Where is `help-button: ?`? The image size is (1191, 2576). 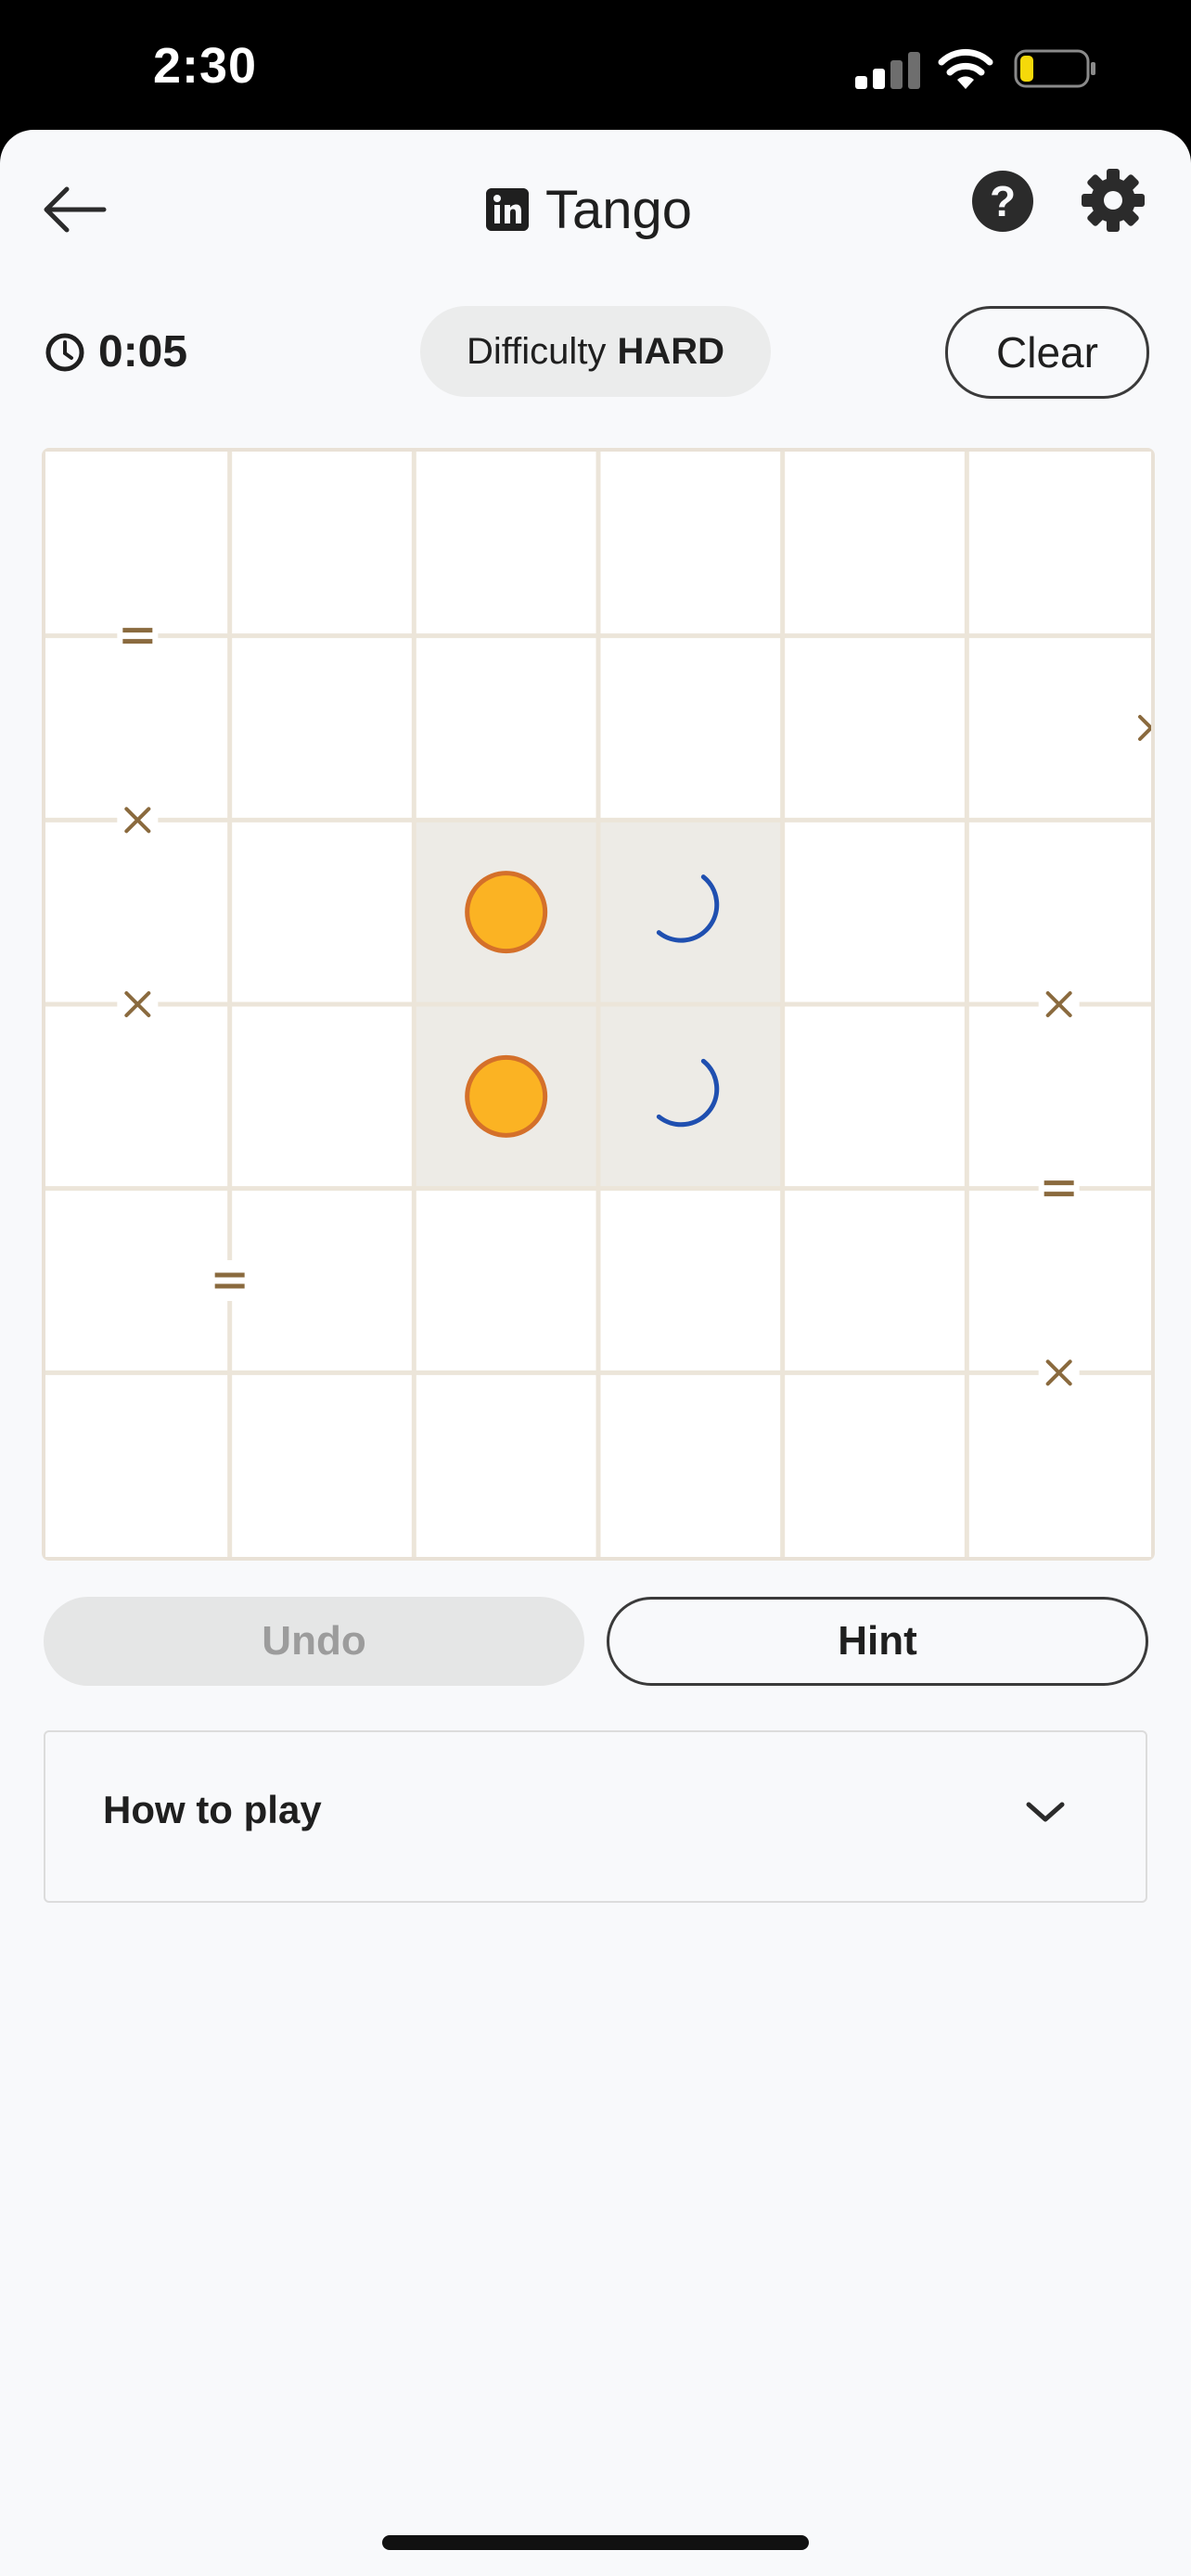
help-button: ? is located at coordinates (1003, 201).